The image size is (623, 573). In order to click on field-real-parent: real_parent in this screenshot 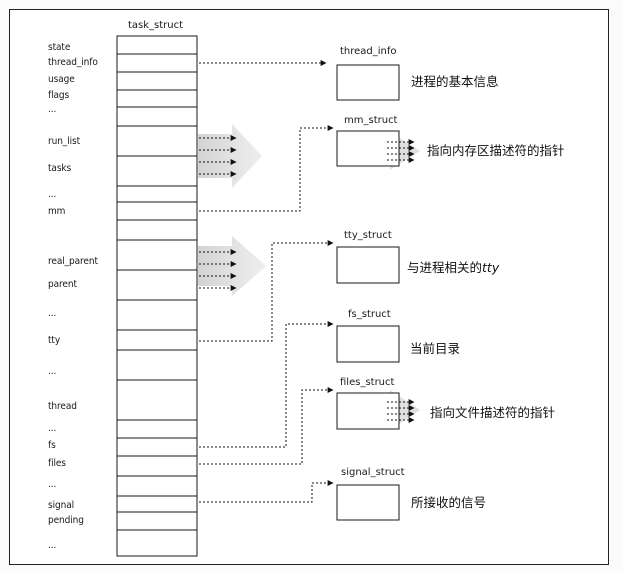, I will do `click(73, 261)`.